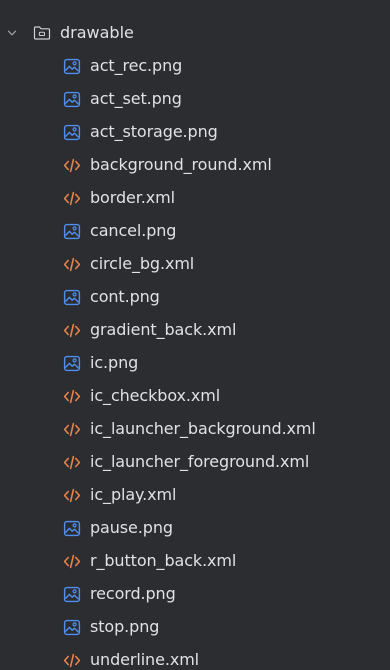 Image resolution: width=390 pixels, height=670 pixels. What do you see at coordinates (195, 99) in the screenshot?
I see `file-row: act_set.png` at bounding box center [195, 99].